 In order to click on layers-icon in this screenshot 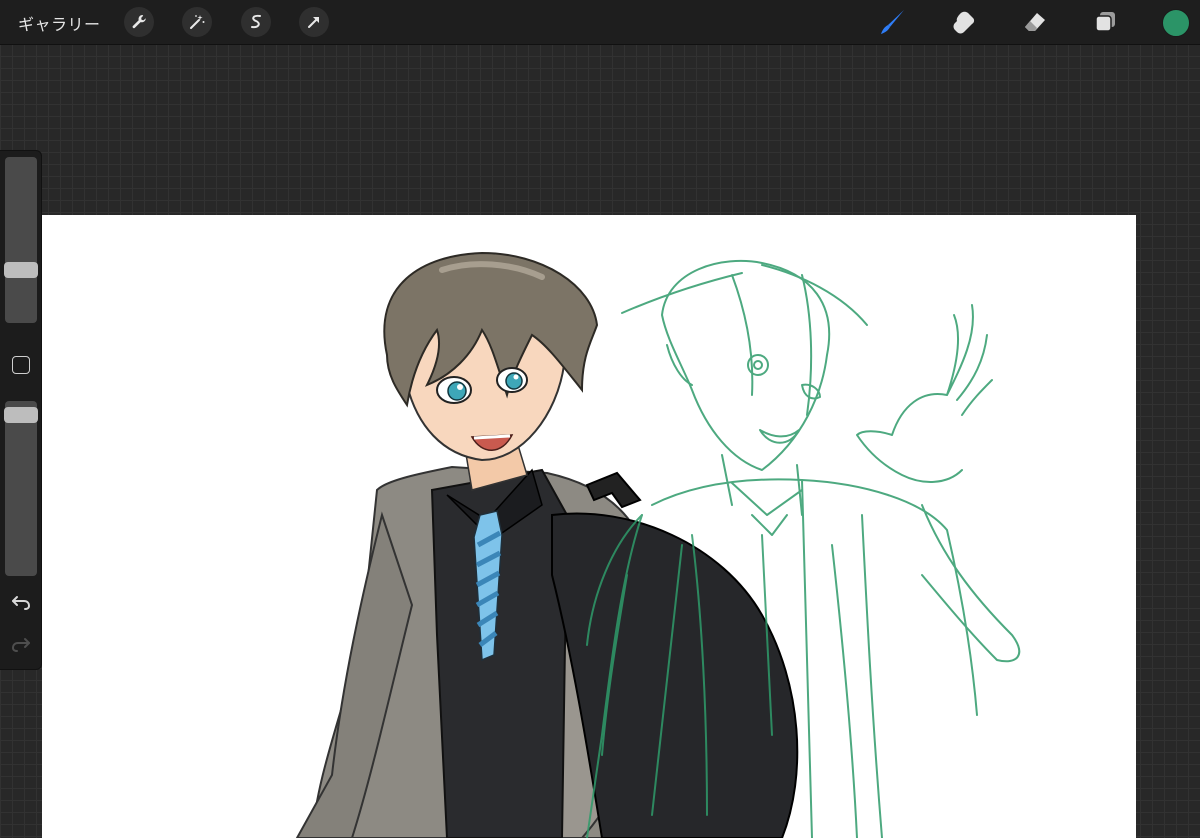, I will do `click(1105, 22)`.